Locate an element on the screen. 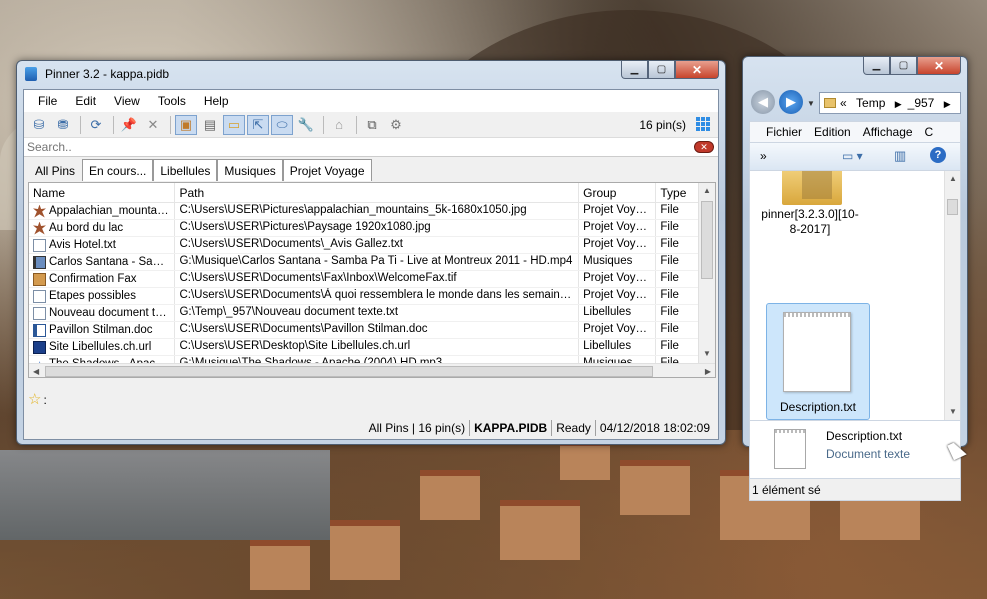 Image resolution: width=987 pixels, height=599 pixels. cell-path: C:\Users\USER\Documents\_Avis Gallez.txt is located at coordinates (377, 245).